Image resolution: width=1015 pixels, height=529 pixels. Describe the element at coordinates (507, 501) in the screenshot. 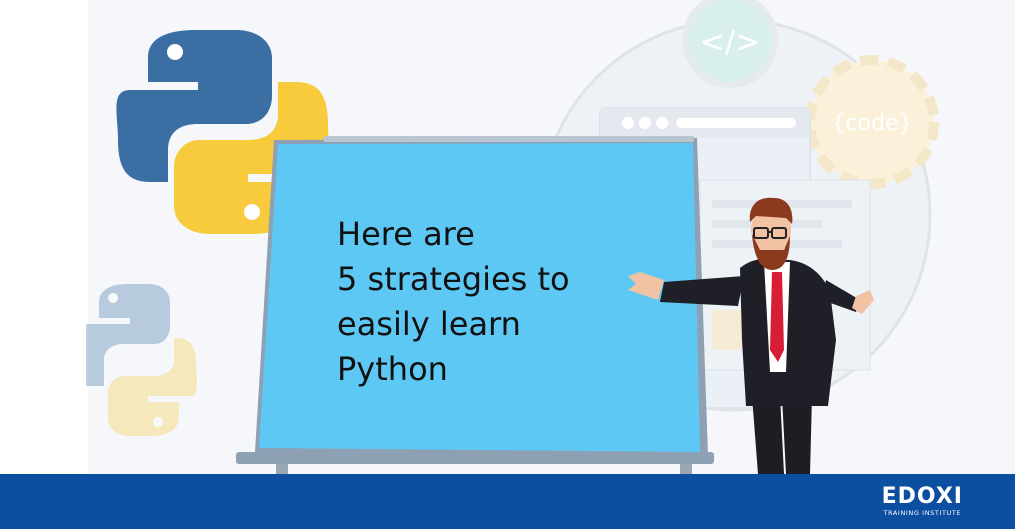

I see `footer-bar: EDOXI TRAINING INSTITUTE` at that location.